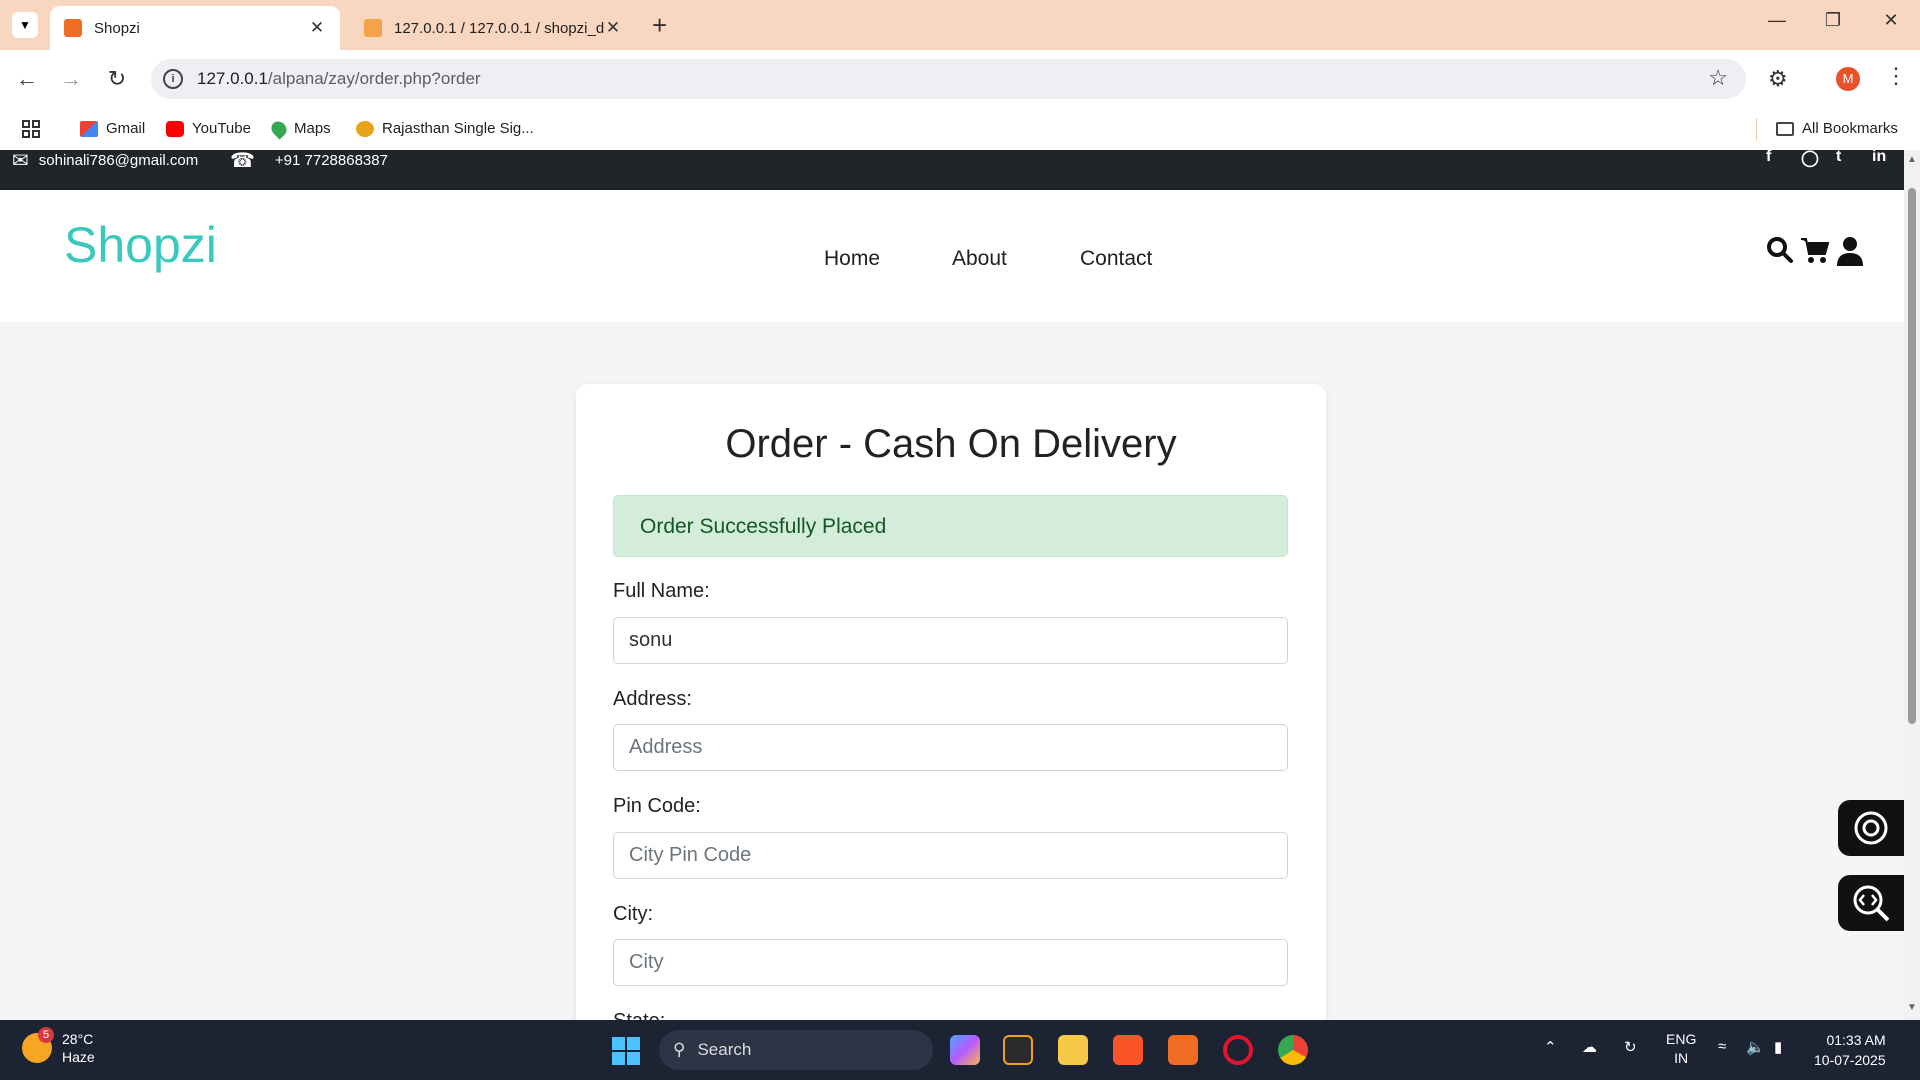 The image size is (1920, 1080). I want to click on weather-widget: 5 28°C Haze, so click(58, 1046).